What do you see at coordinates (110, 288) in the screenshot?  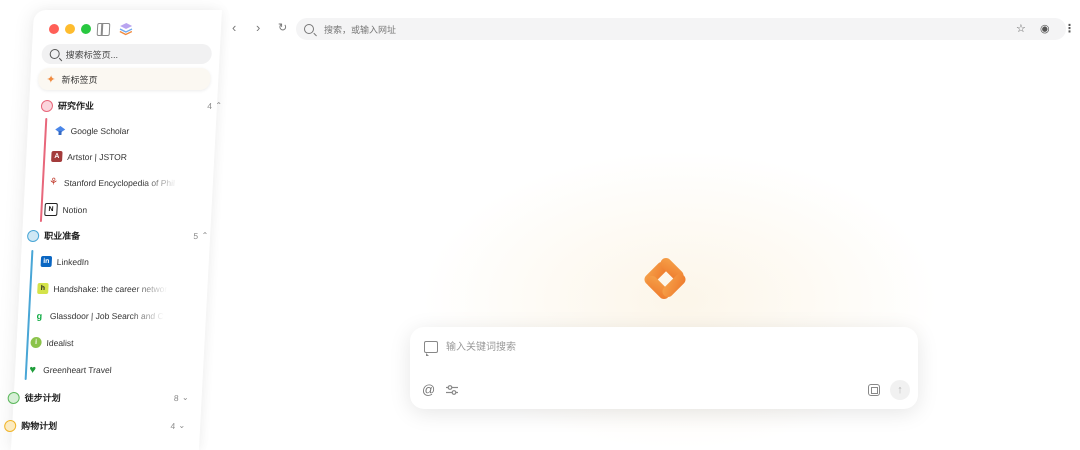 I see `tab-title: Handshake: the career networ` at bounding box center [110, 288].